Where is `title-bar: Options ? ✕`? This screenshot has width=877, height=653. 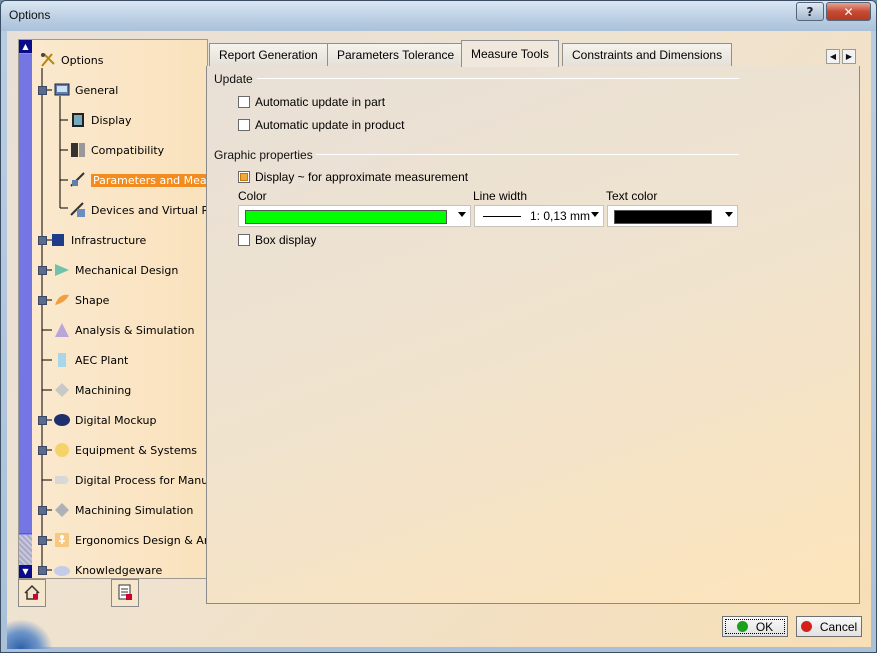
title-bar: Options ? ✕ is located at coordinates (438, 16).